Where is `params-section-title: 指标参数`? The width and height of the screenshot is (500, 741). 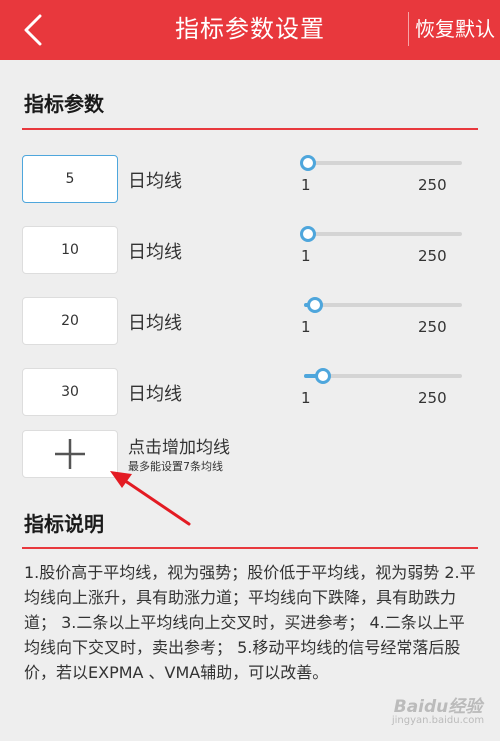 params-section-title: 指标参数 is located at coordinates (64, 104).